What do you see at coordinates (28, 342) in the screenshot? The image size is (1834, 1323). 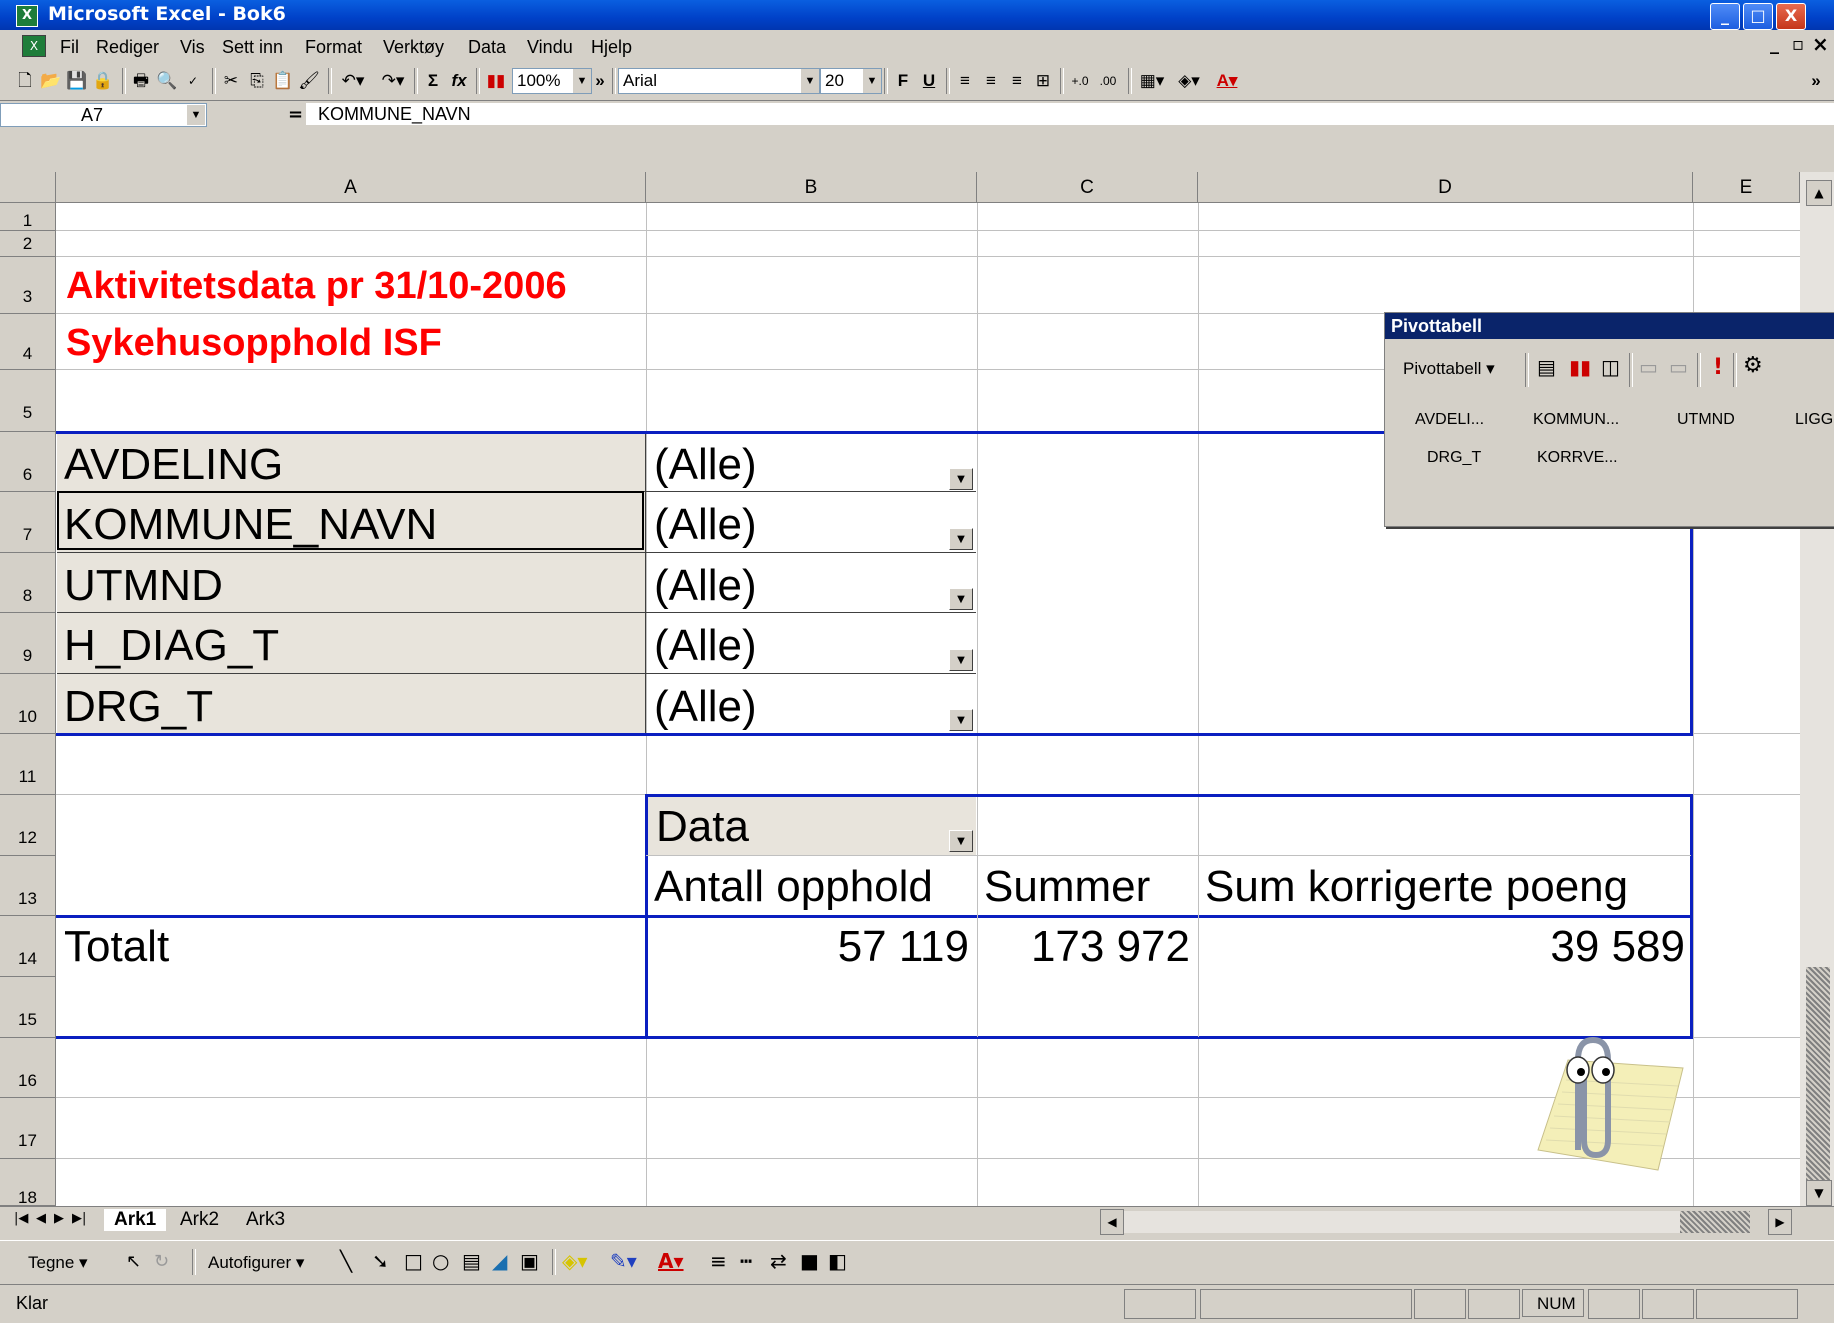 I see `row-header-4: 4` at bounding box center [28, 342].